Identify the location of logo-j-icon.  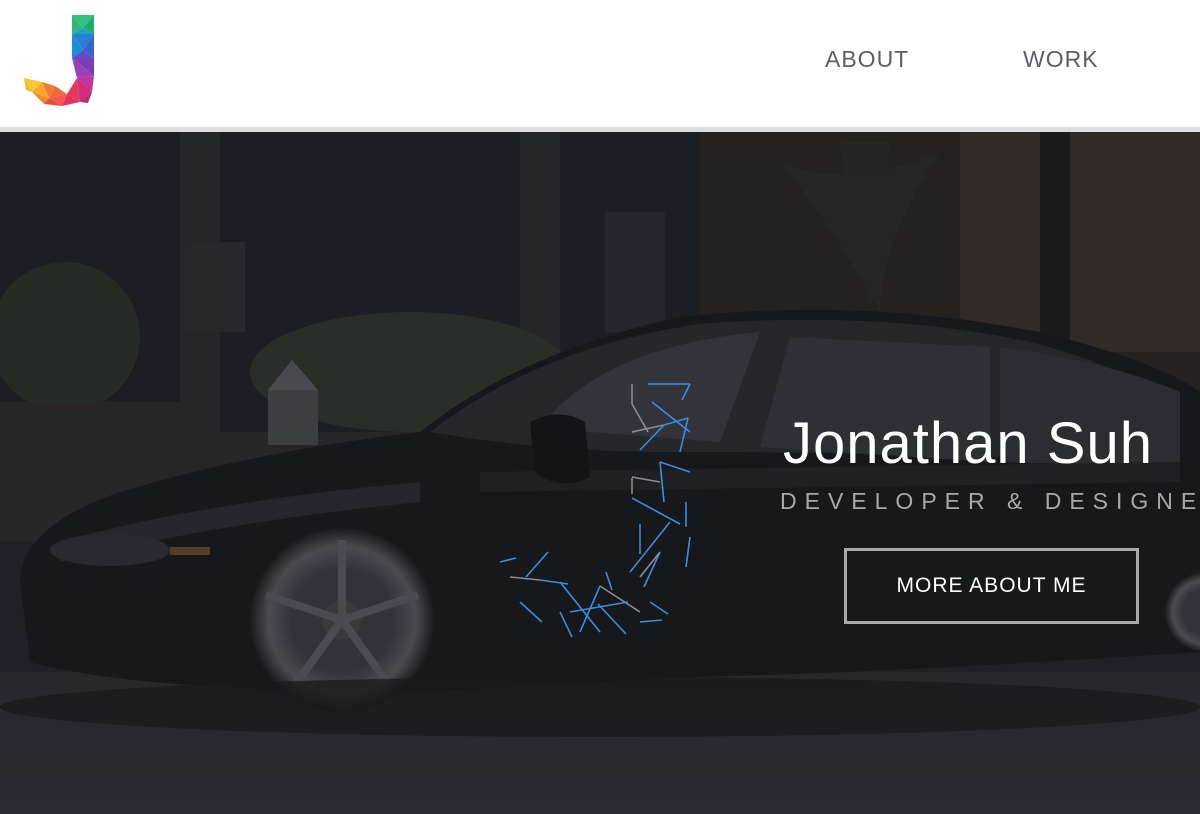
(59, 60).